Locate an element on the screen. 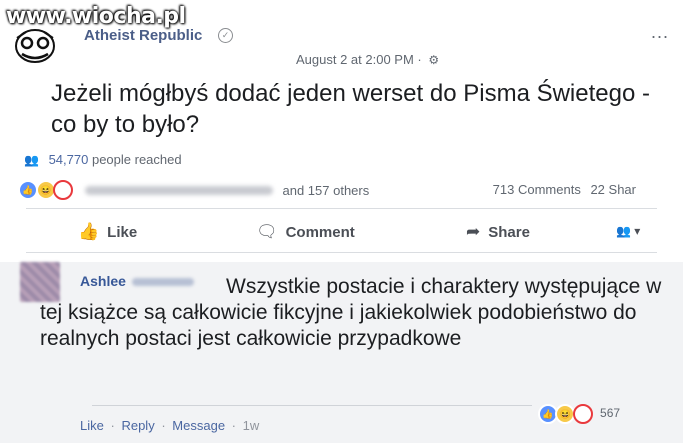 Image resolution: width=683 pixels, height=443 pixels. reach-count: 54,770 is located at coordinates (69, 159).